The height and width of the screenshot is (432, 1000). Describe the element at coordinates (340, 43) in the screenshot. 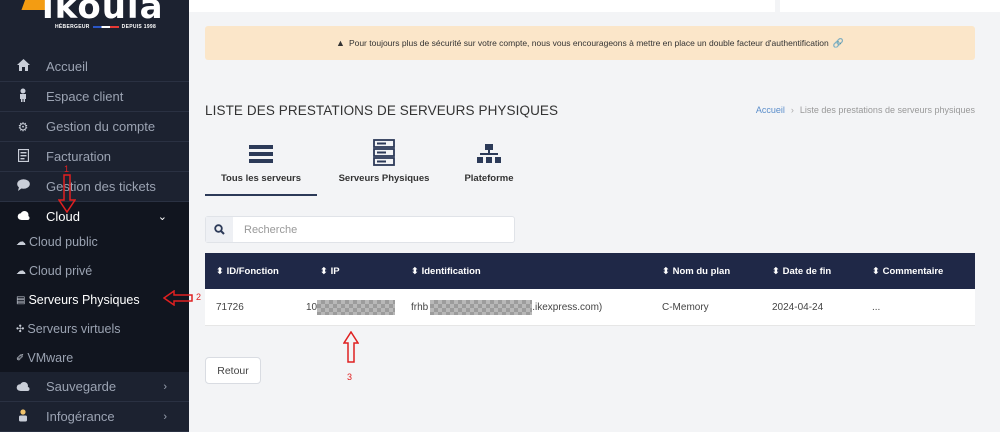

I see `warning-icon: ▲` at that location.